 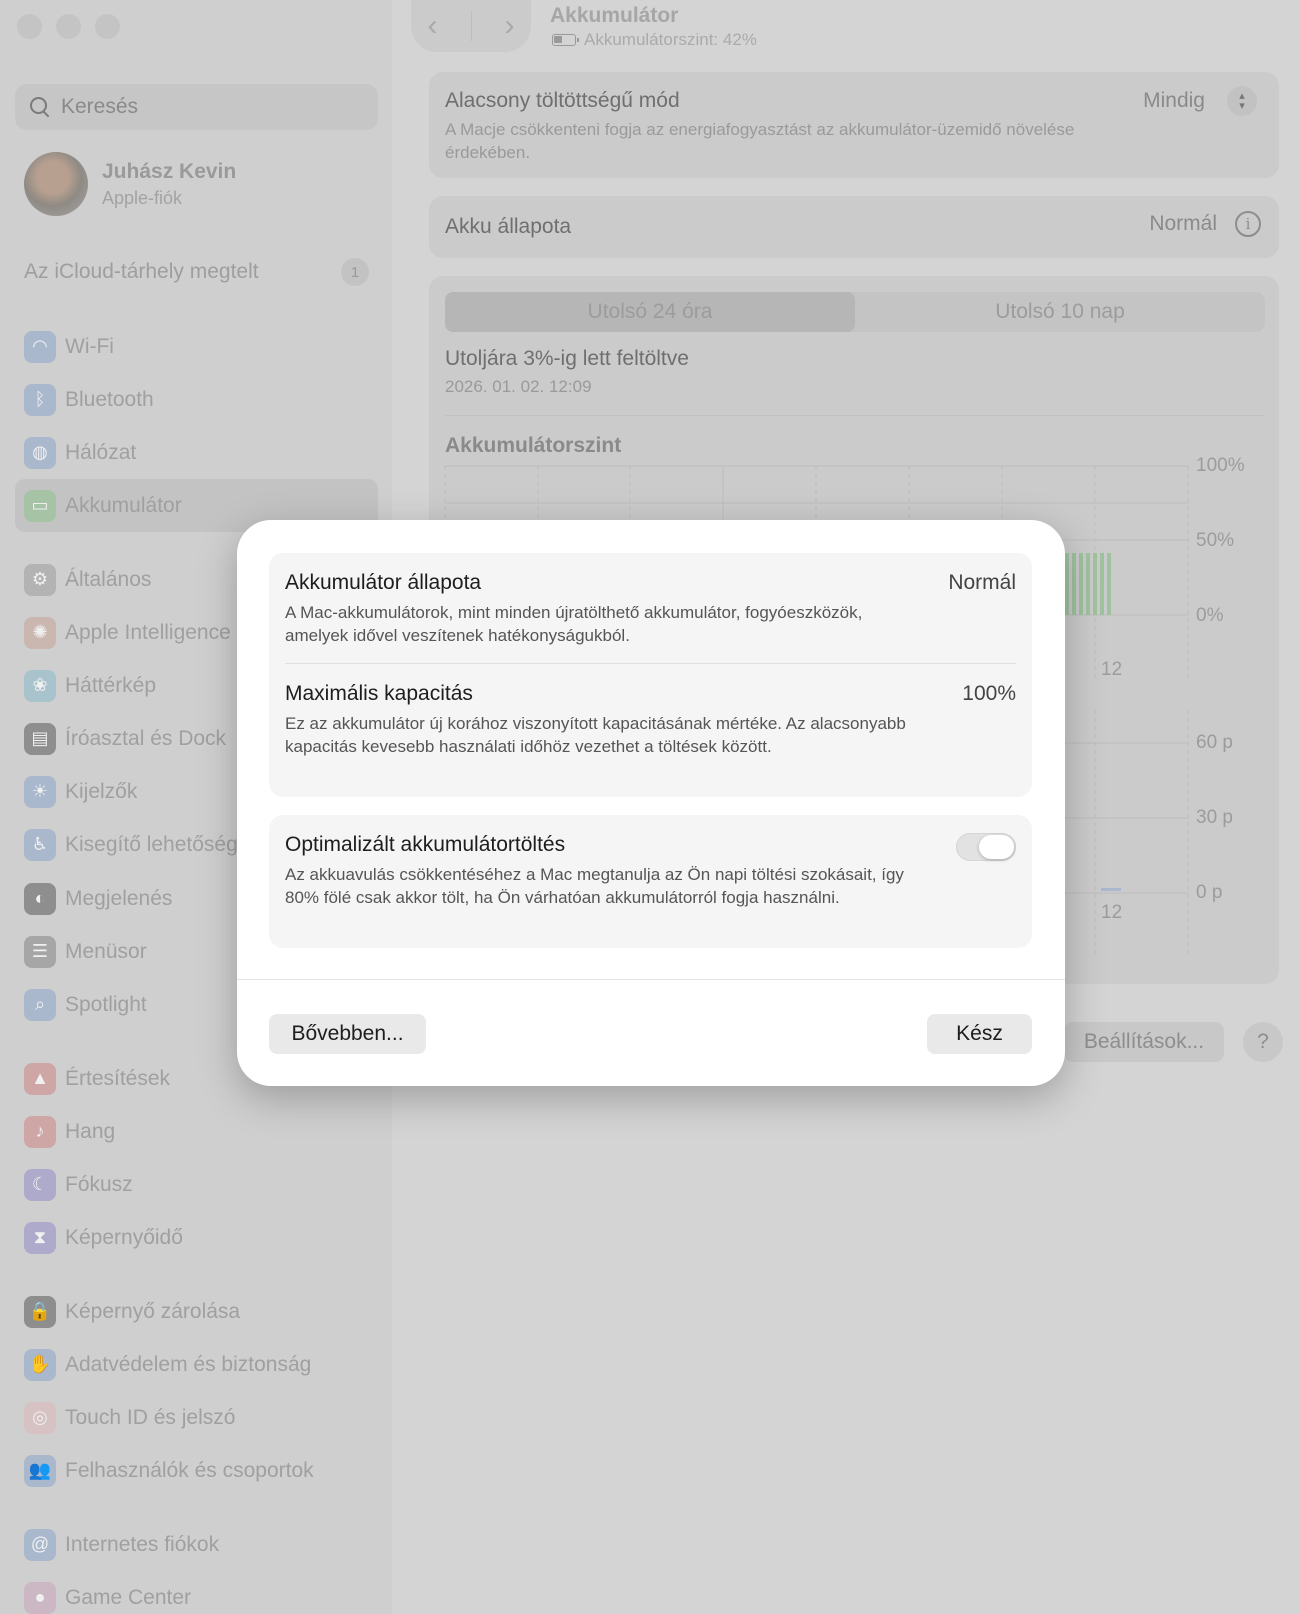 What do you see at coordinates (1060, 312) in the screenshot?
I see `tab-last-10-days: Utolsó 10 nap` at bounding box center [1060, 312].